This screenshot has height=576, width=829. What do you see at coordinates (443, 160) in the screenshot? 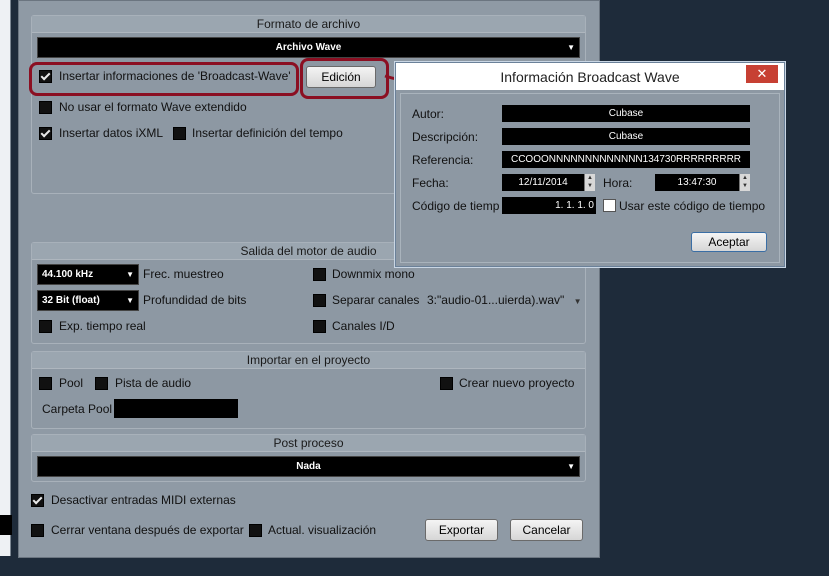
I see `reference-label: Referencia:` at bounding box center [443, 160].